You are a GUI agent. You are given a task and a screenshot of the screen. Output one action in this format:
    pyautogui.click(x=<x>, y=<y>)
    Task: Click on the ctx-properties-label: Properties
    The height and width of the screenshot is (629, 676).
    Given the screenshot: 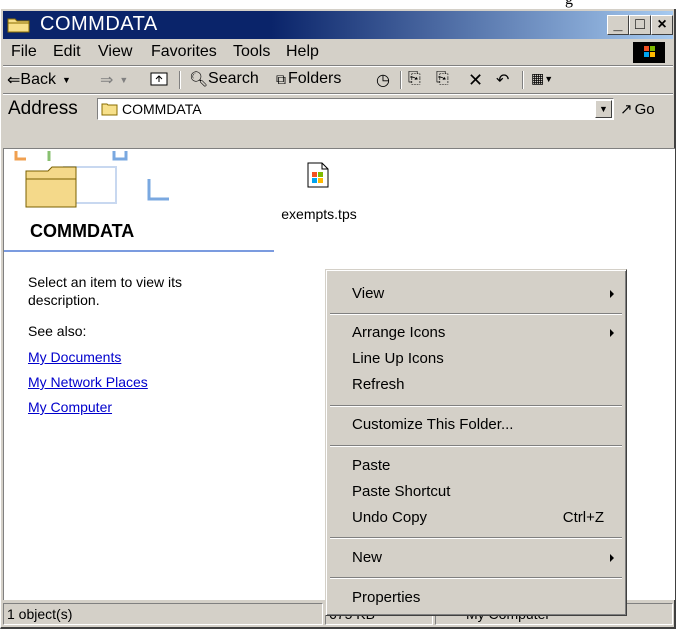 What is the action you would take?
    pyautogui.click(x=386, y=597)
    